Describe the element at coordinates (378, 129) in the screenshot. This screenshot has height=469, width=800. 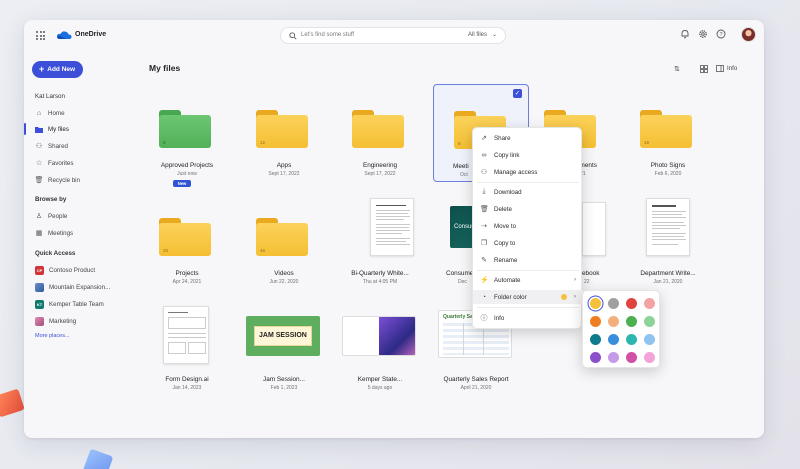
I see `folder-icon` at that location.